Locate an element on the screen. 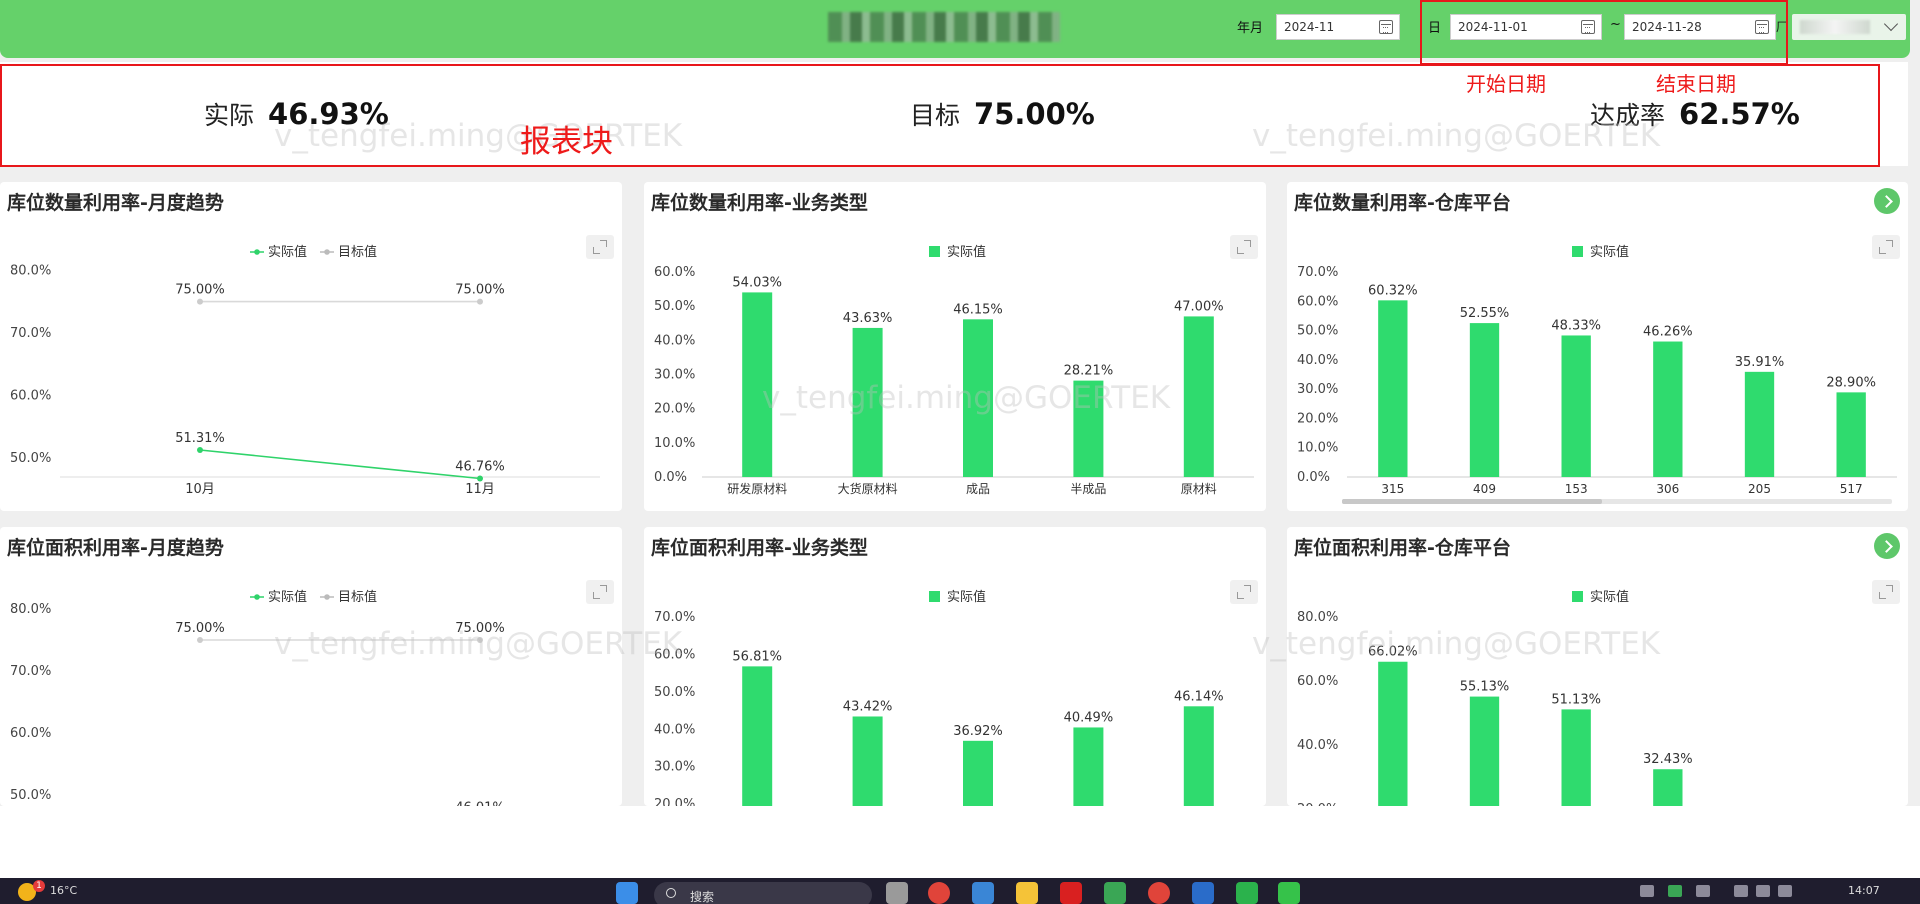 Image resolution: width=1920 pixels, height=904 pixels. data-label: 40.49% is located at coordinates (1089, 717).